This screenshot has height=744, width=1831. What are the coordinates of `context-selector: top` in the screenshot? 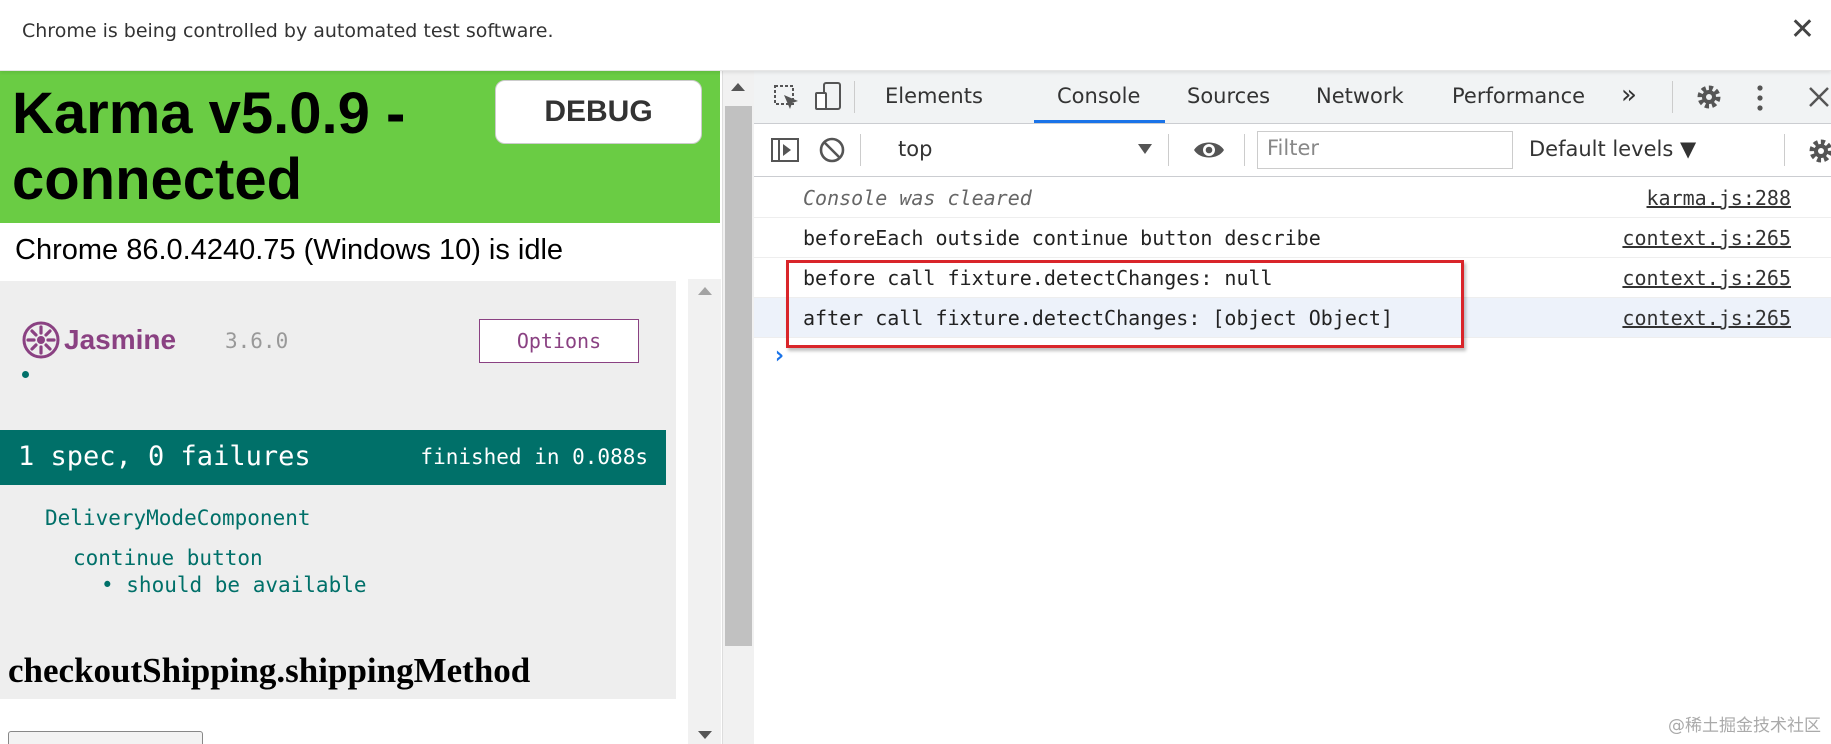 It's located at (915, 149).